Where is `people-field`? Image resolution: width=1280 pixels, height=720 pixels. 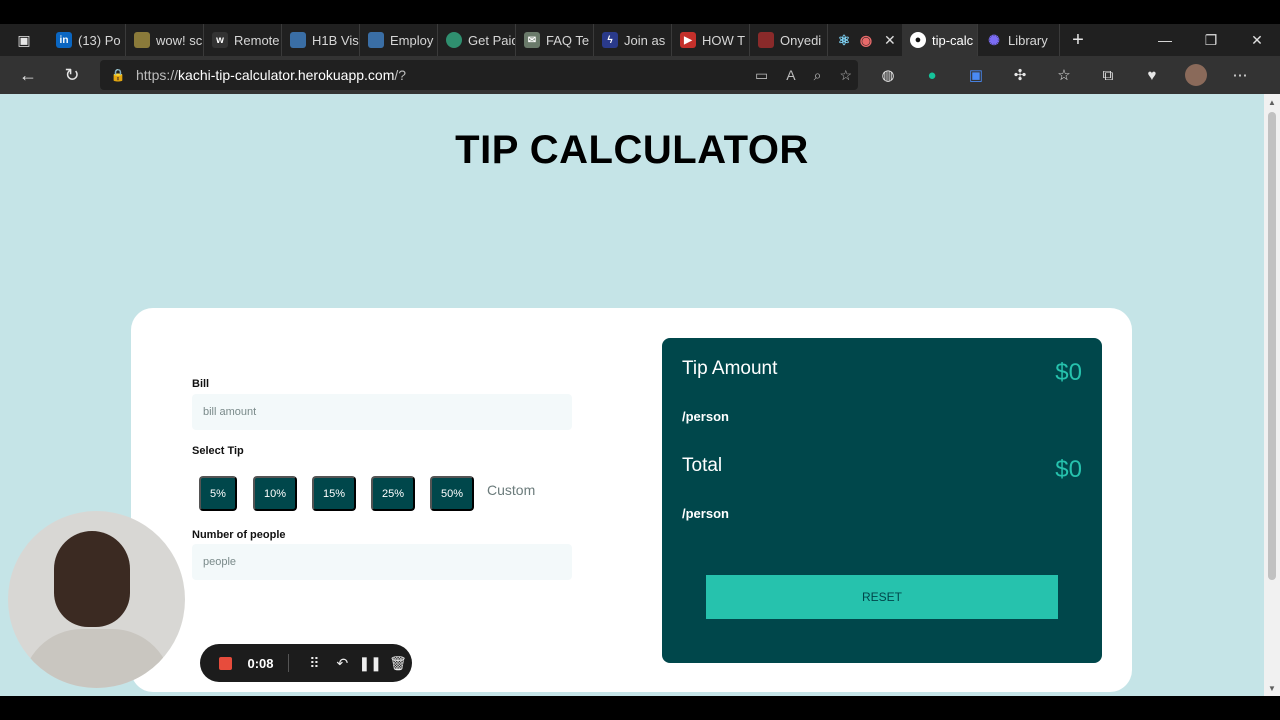 people-field is located at coordinates (382, 562).